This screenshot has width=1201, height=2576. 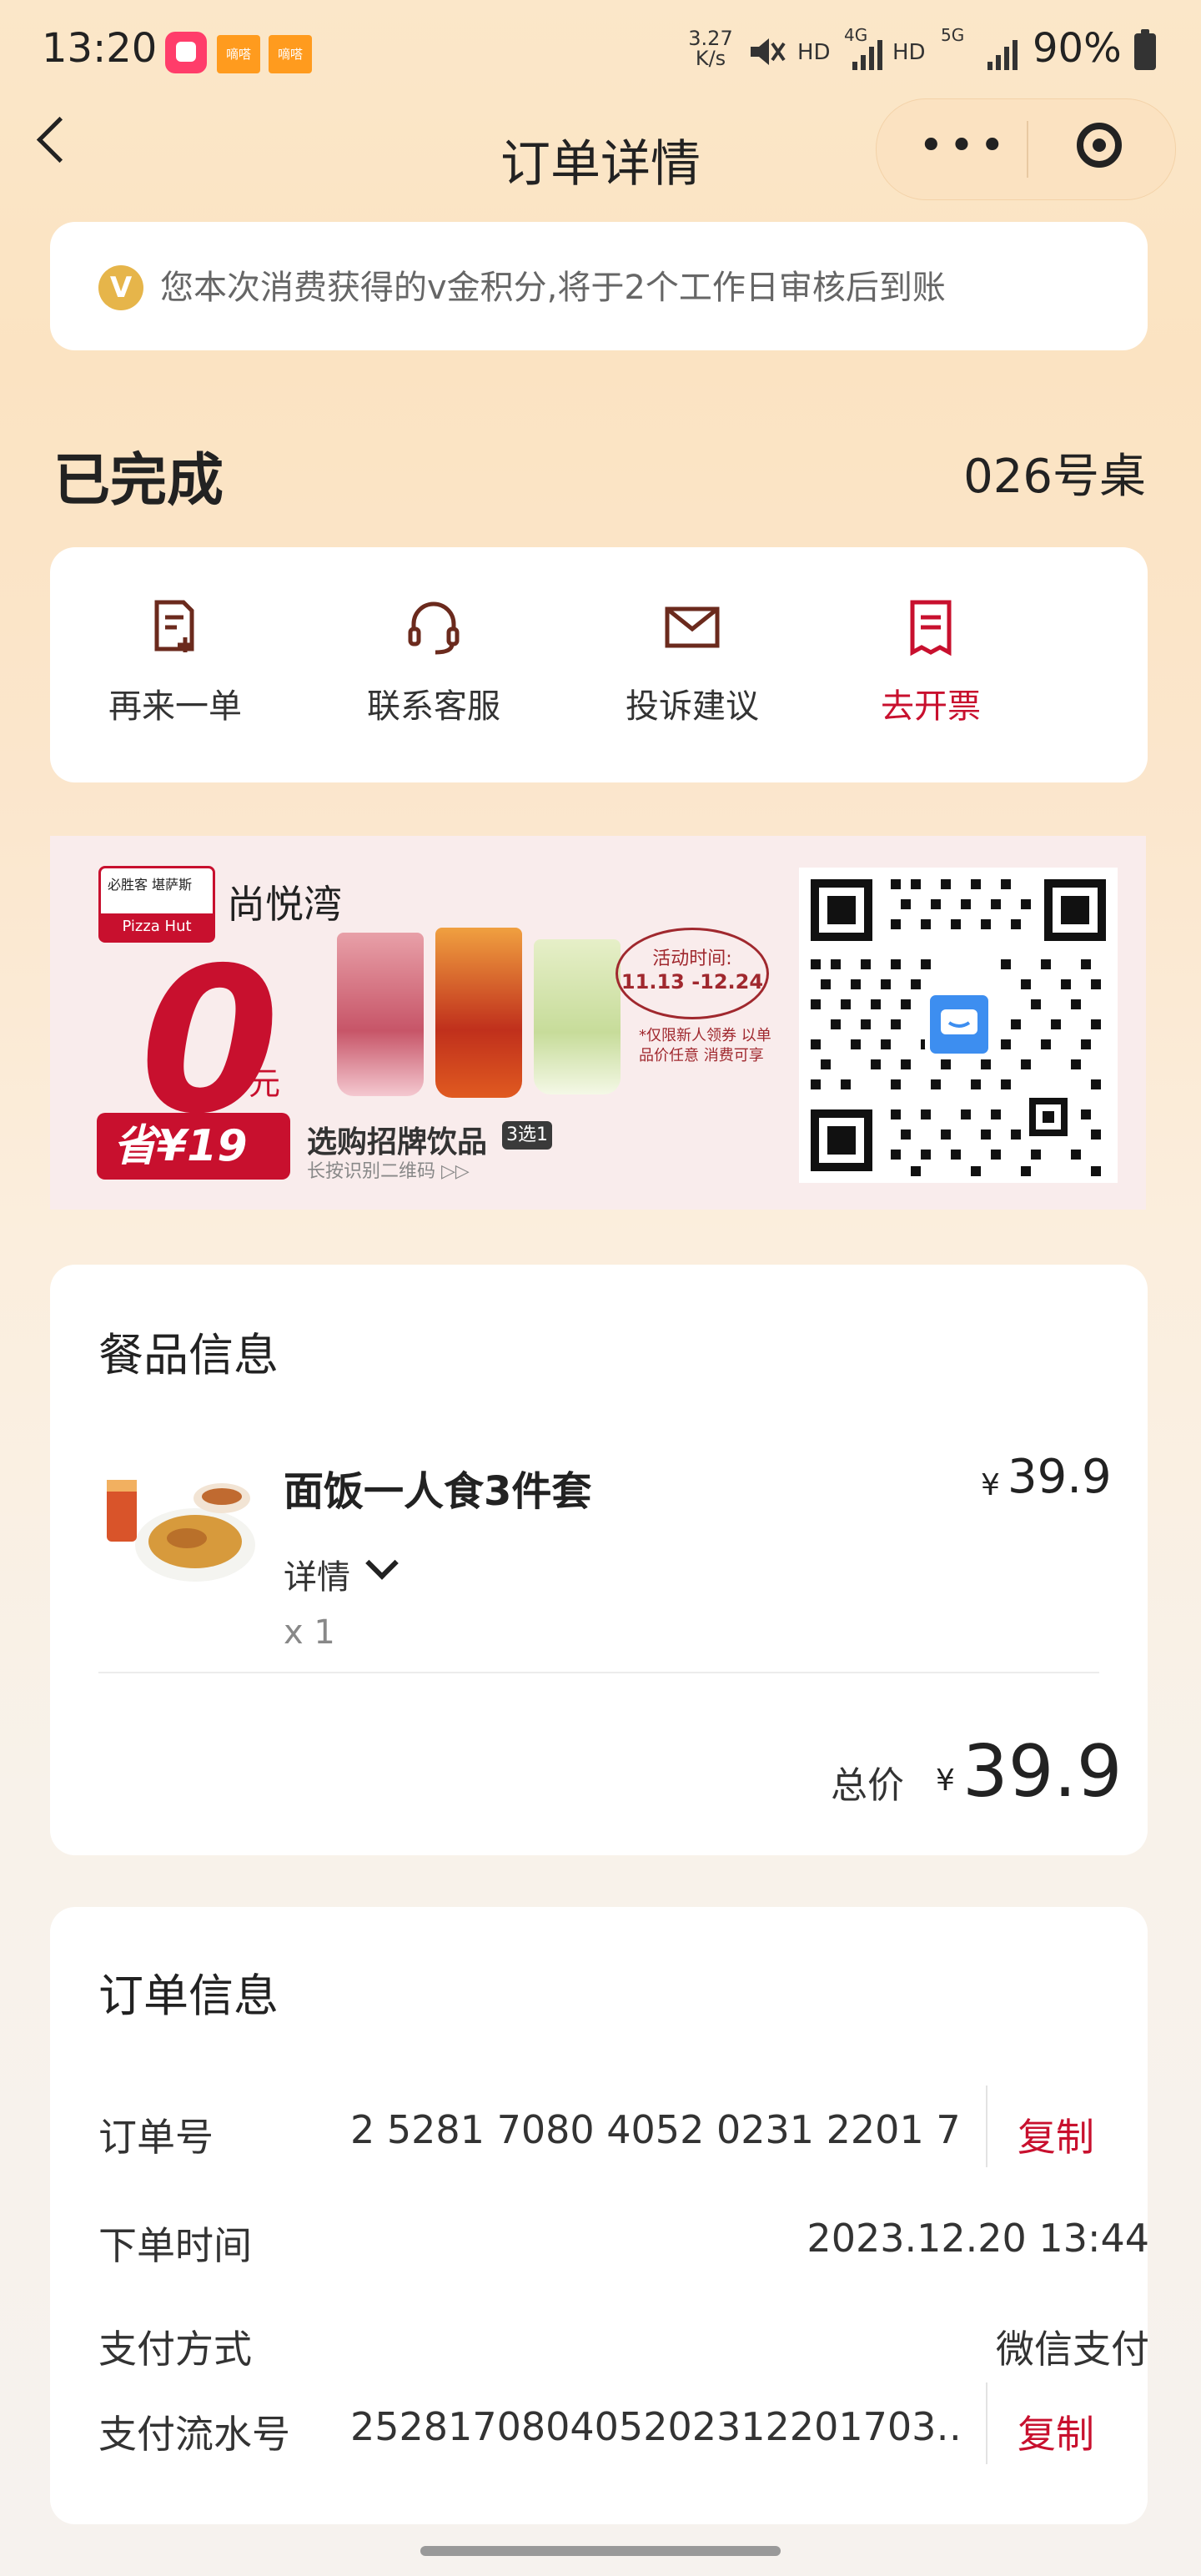 I want to click on order-time-label: 下单时间, so click(x=175, y=2245).